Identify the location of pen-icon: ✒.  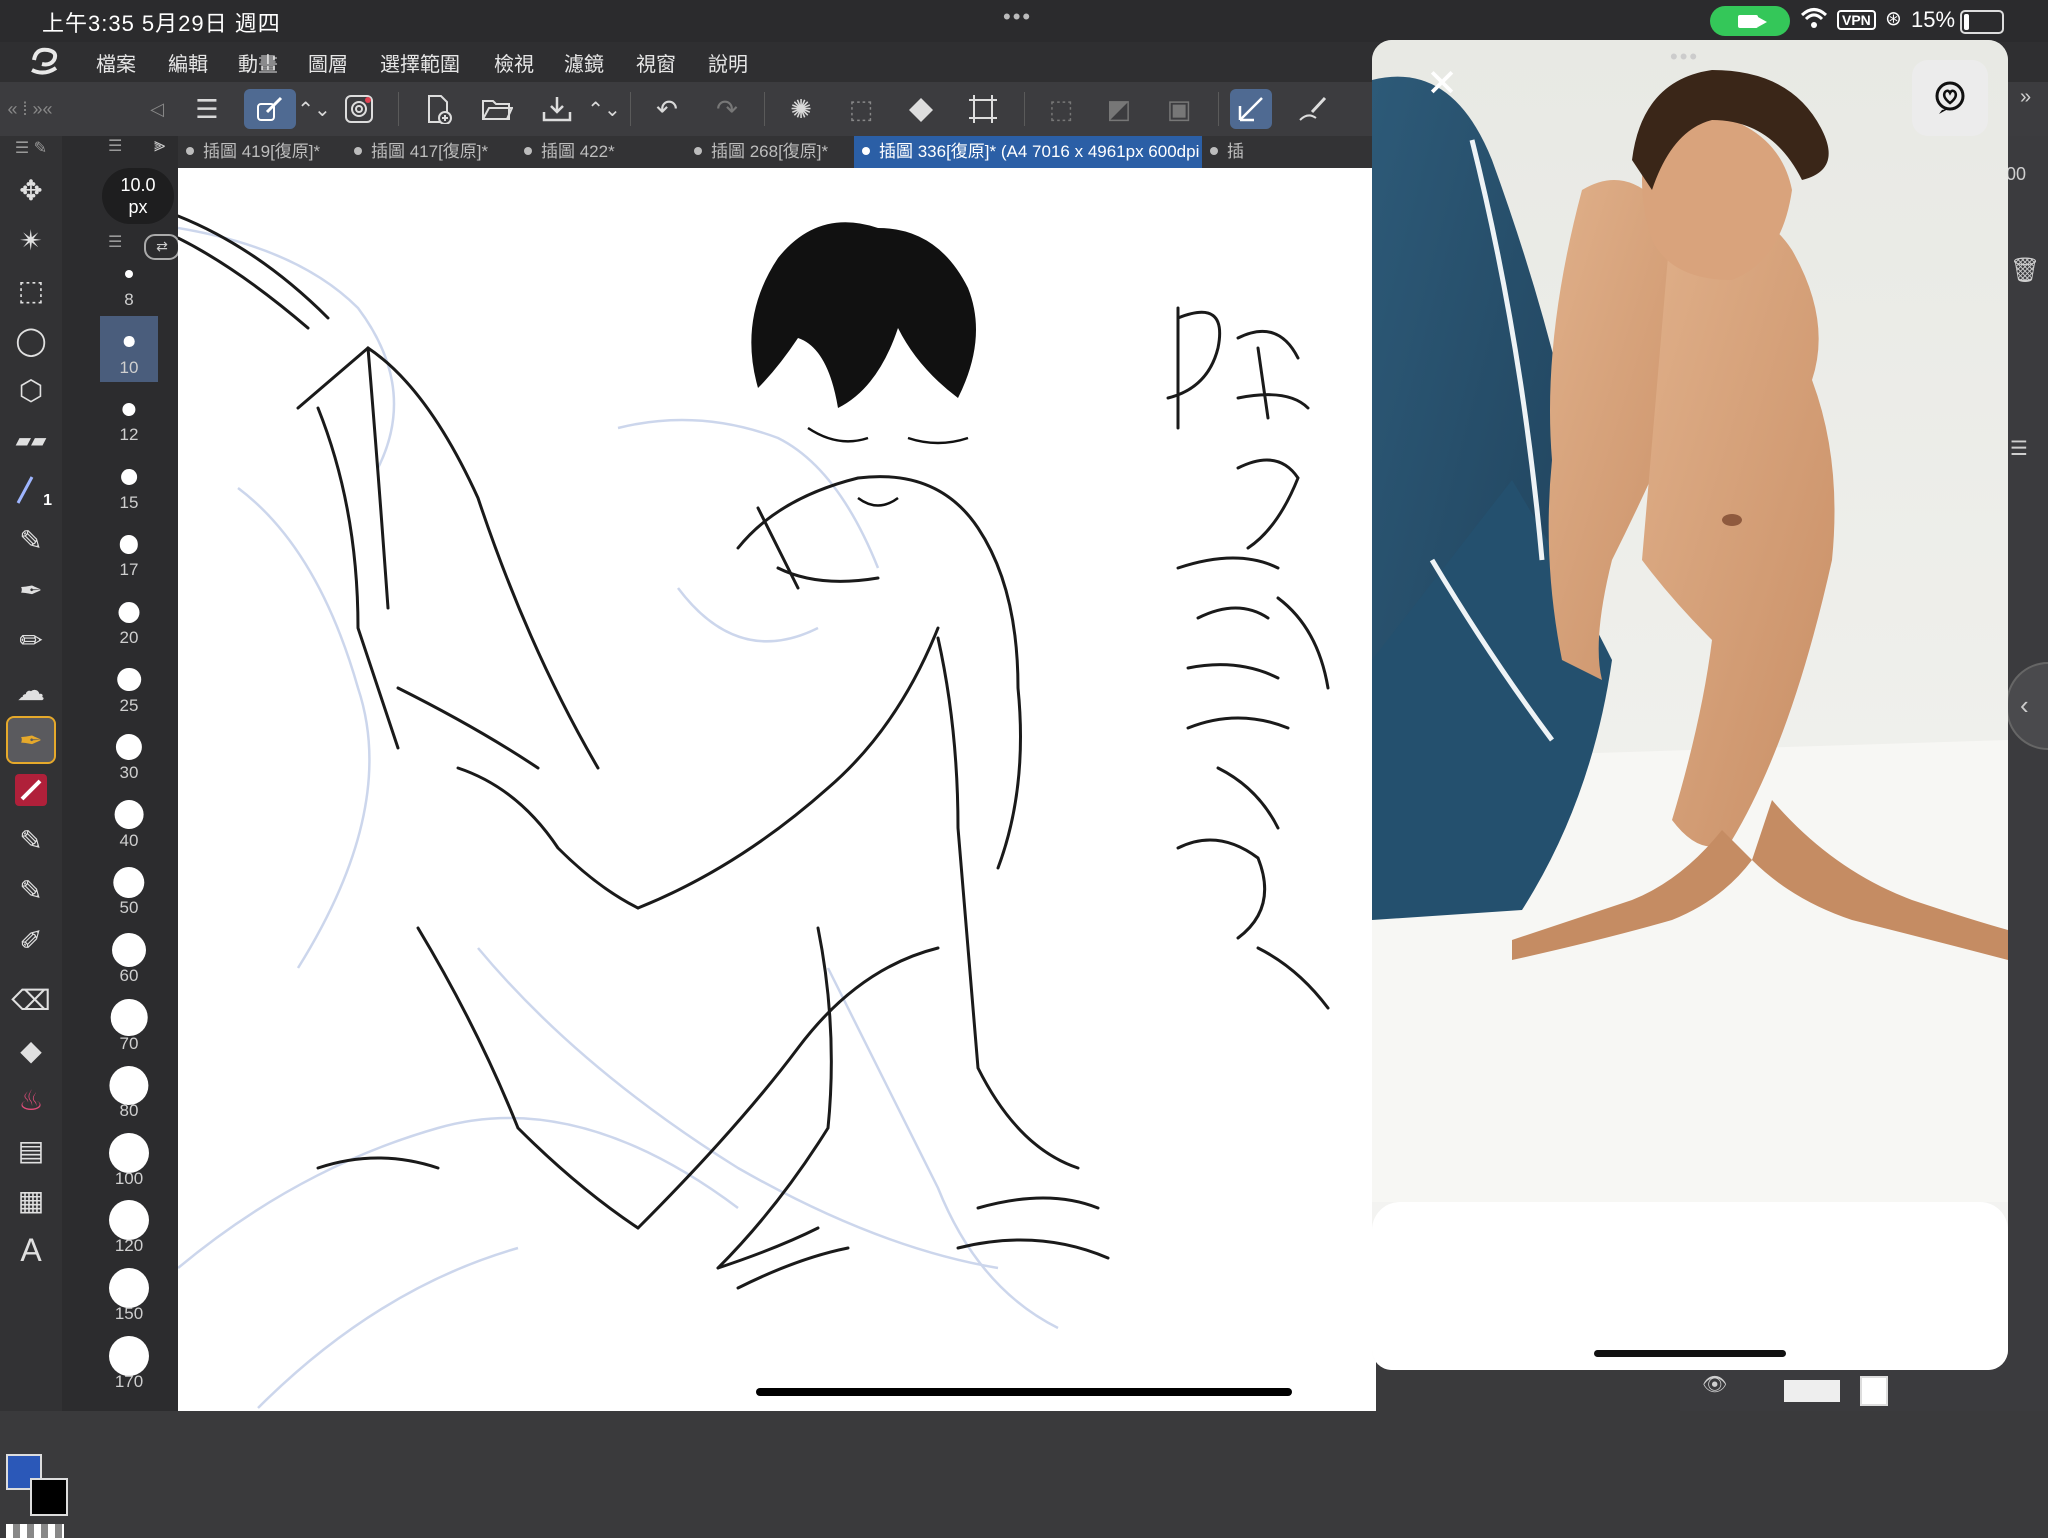
(31, 590).